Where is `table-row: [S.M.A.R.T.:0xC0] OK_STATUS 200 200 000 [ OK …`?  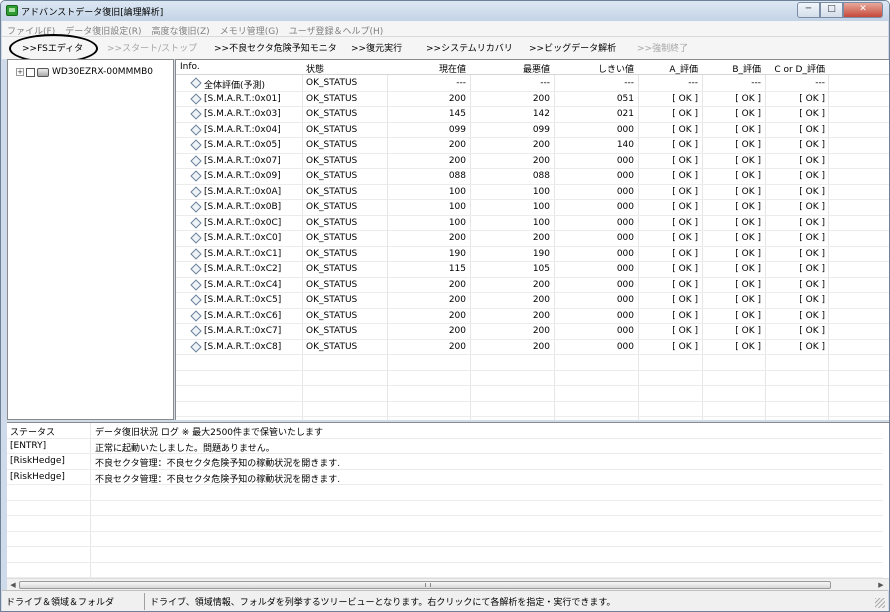 table-row: [S.M.A.R.T.:0xC0] OK_STATUS 200 200 000 [ OK … is located at coordinates (532, 239).